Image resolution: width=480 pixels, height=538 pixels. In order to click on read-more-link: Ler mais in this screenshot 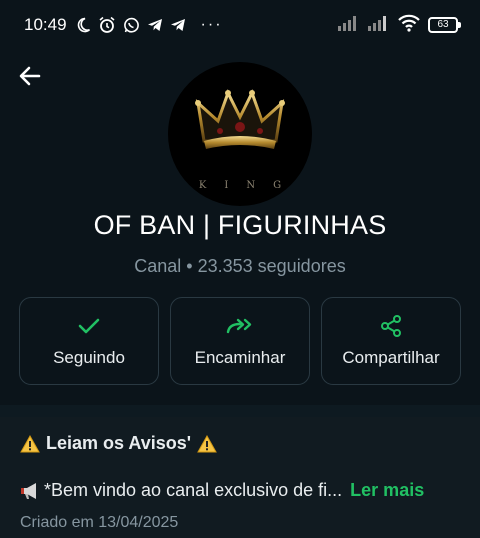, I will do `click(387, 490)`.